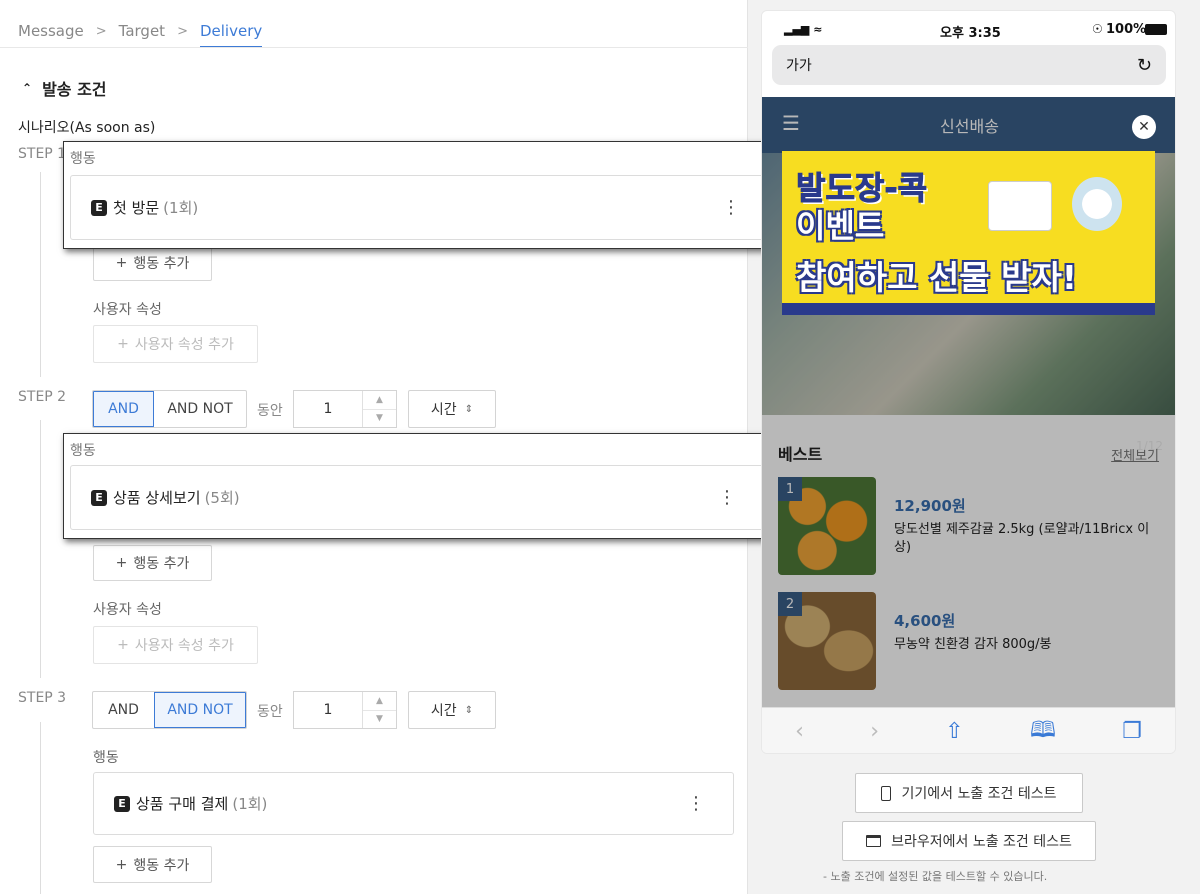 The height and width of the screenshot is (894, 1200). What do you see at coordinates (968, 233) in the screenshot?
I see `event-banner: 발도장-콕 이벤트 참여하고 선물 받자!` at bounding box center [968, 233].